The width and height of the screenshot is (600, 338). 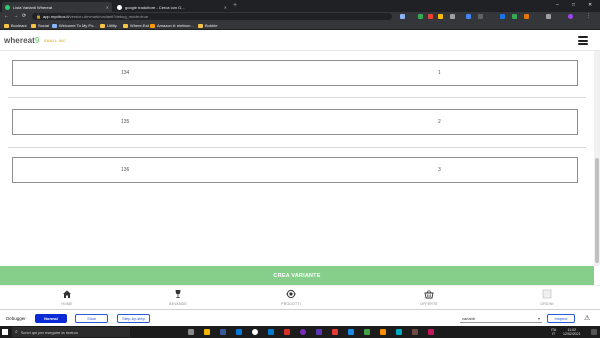 I want to click on variant-row: 134 1, so click(x=295, y=73).